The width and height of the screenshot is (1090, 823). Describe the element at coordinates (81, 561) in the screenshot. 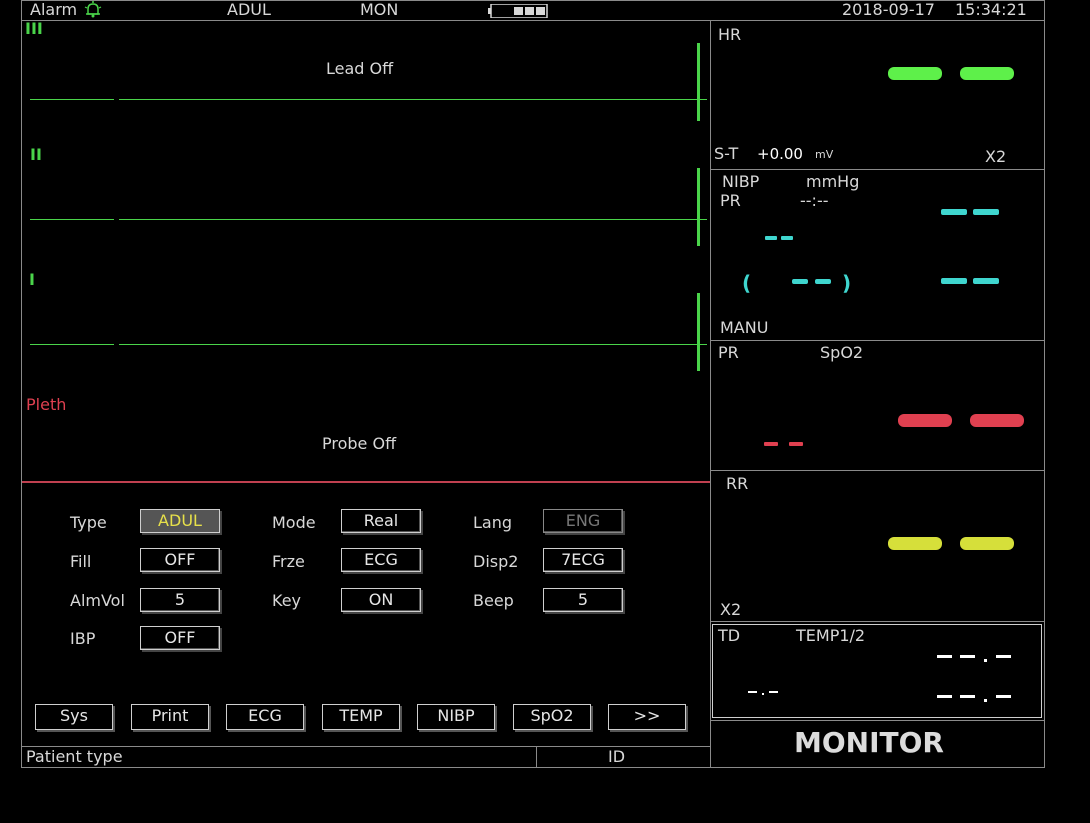

I see `fill-label: Fill` at that location.